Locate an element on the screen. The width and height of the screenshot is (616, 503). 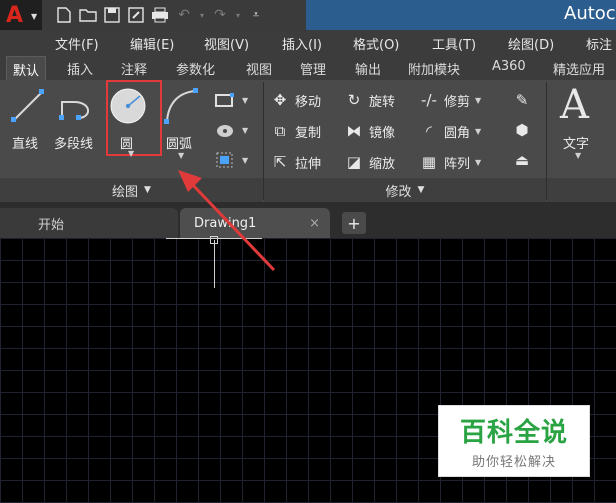
plus-icon: + is located at coordinates (354, 223).